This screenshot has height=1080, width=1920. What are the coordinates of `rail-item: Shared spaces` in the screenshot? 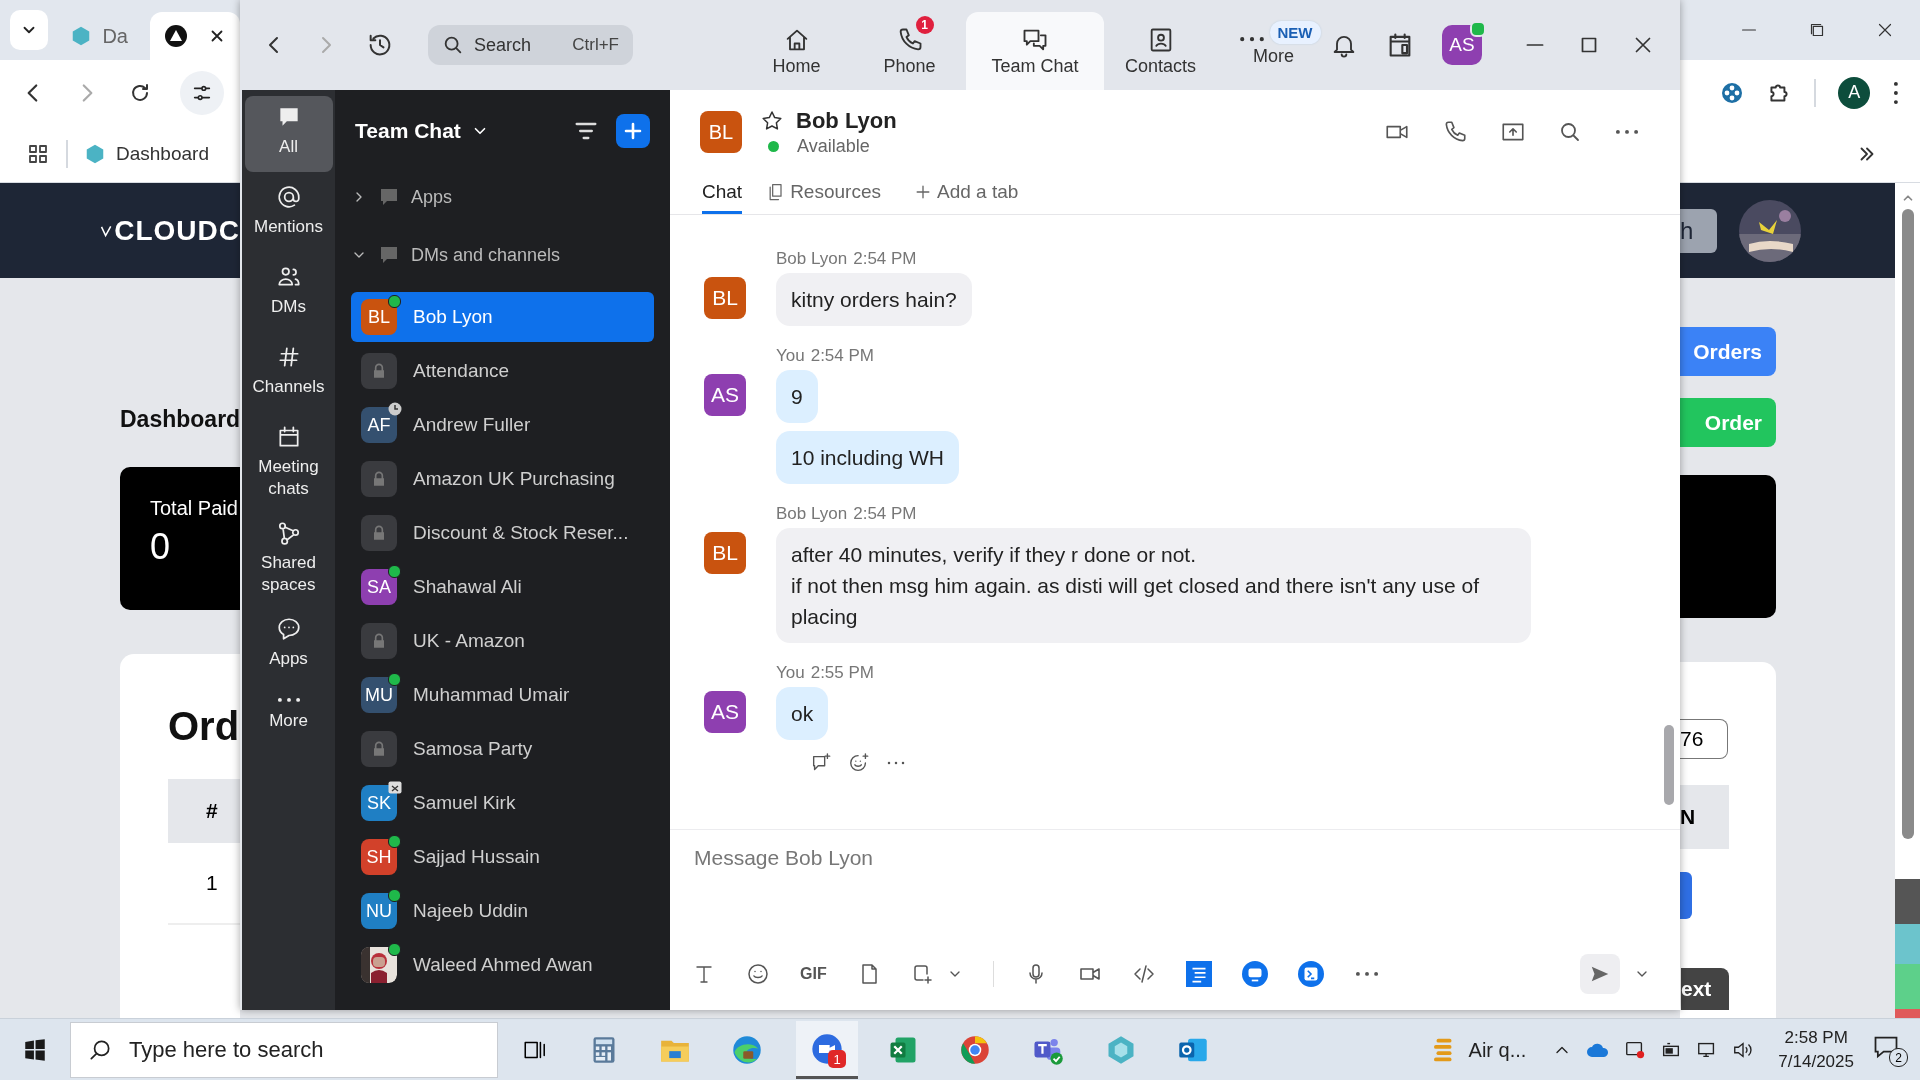 It's located at (288, 558).